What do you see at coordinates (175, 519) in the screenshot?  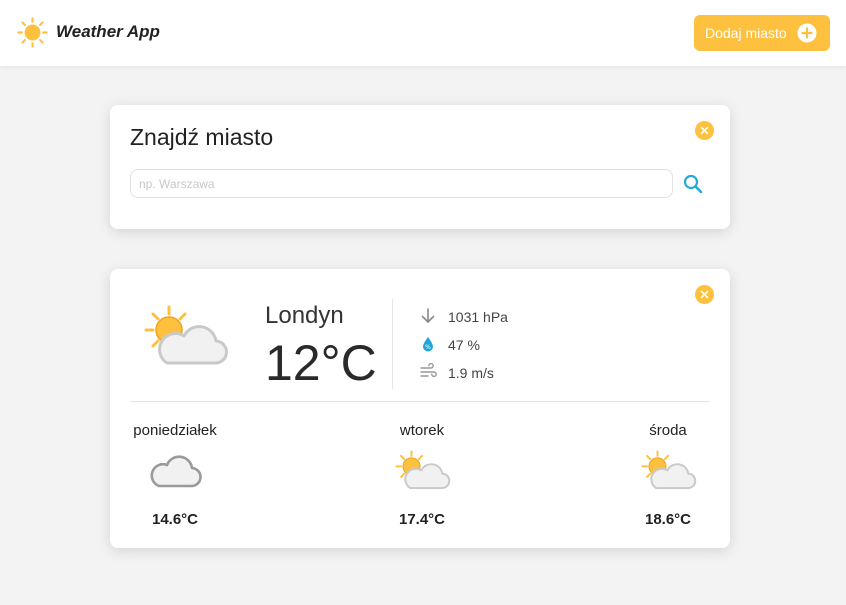 I see `forecast-temperature: 14.6°C` at bounding box center [175, 519].